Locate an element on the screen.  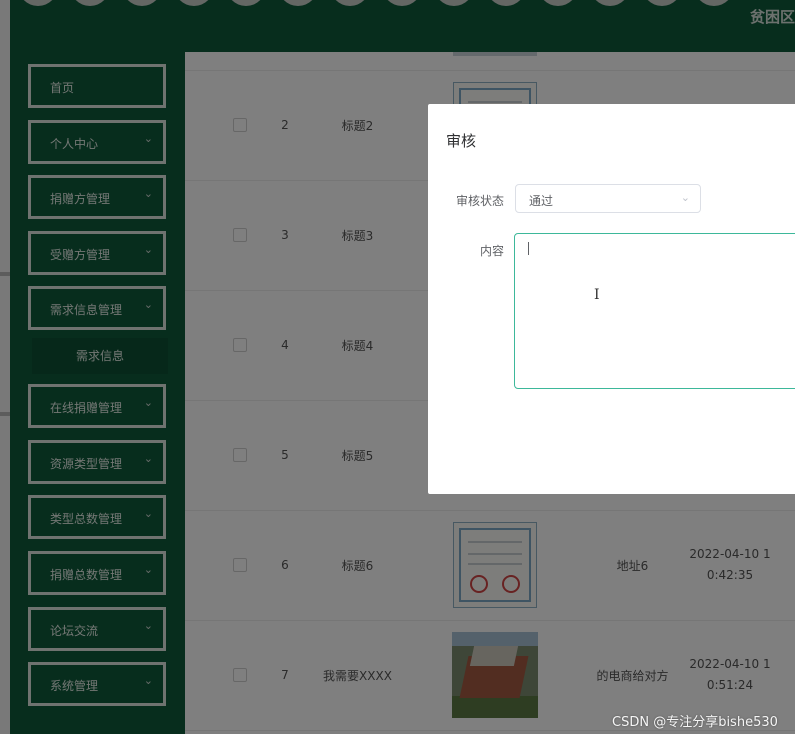
content-textarea is located at coordinates (654, 311).